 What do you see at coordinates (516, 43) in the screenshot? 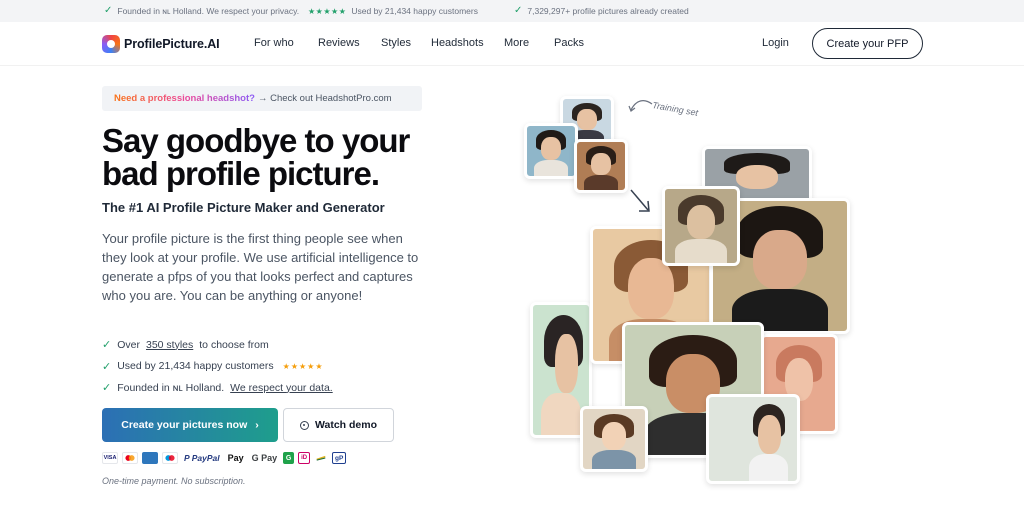
I see `nav-link-more: More` at bounding box center [516, 43].